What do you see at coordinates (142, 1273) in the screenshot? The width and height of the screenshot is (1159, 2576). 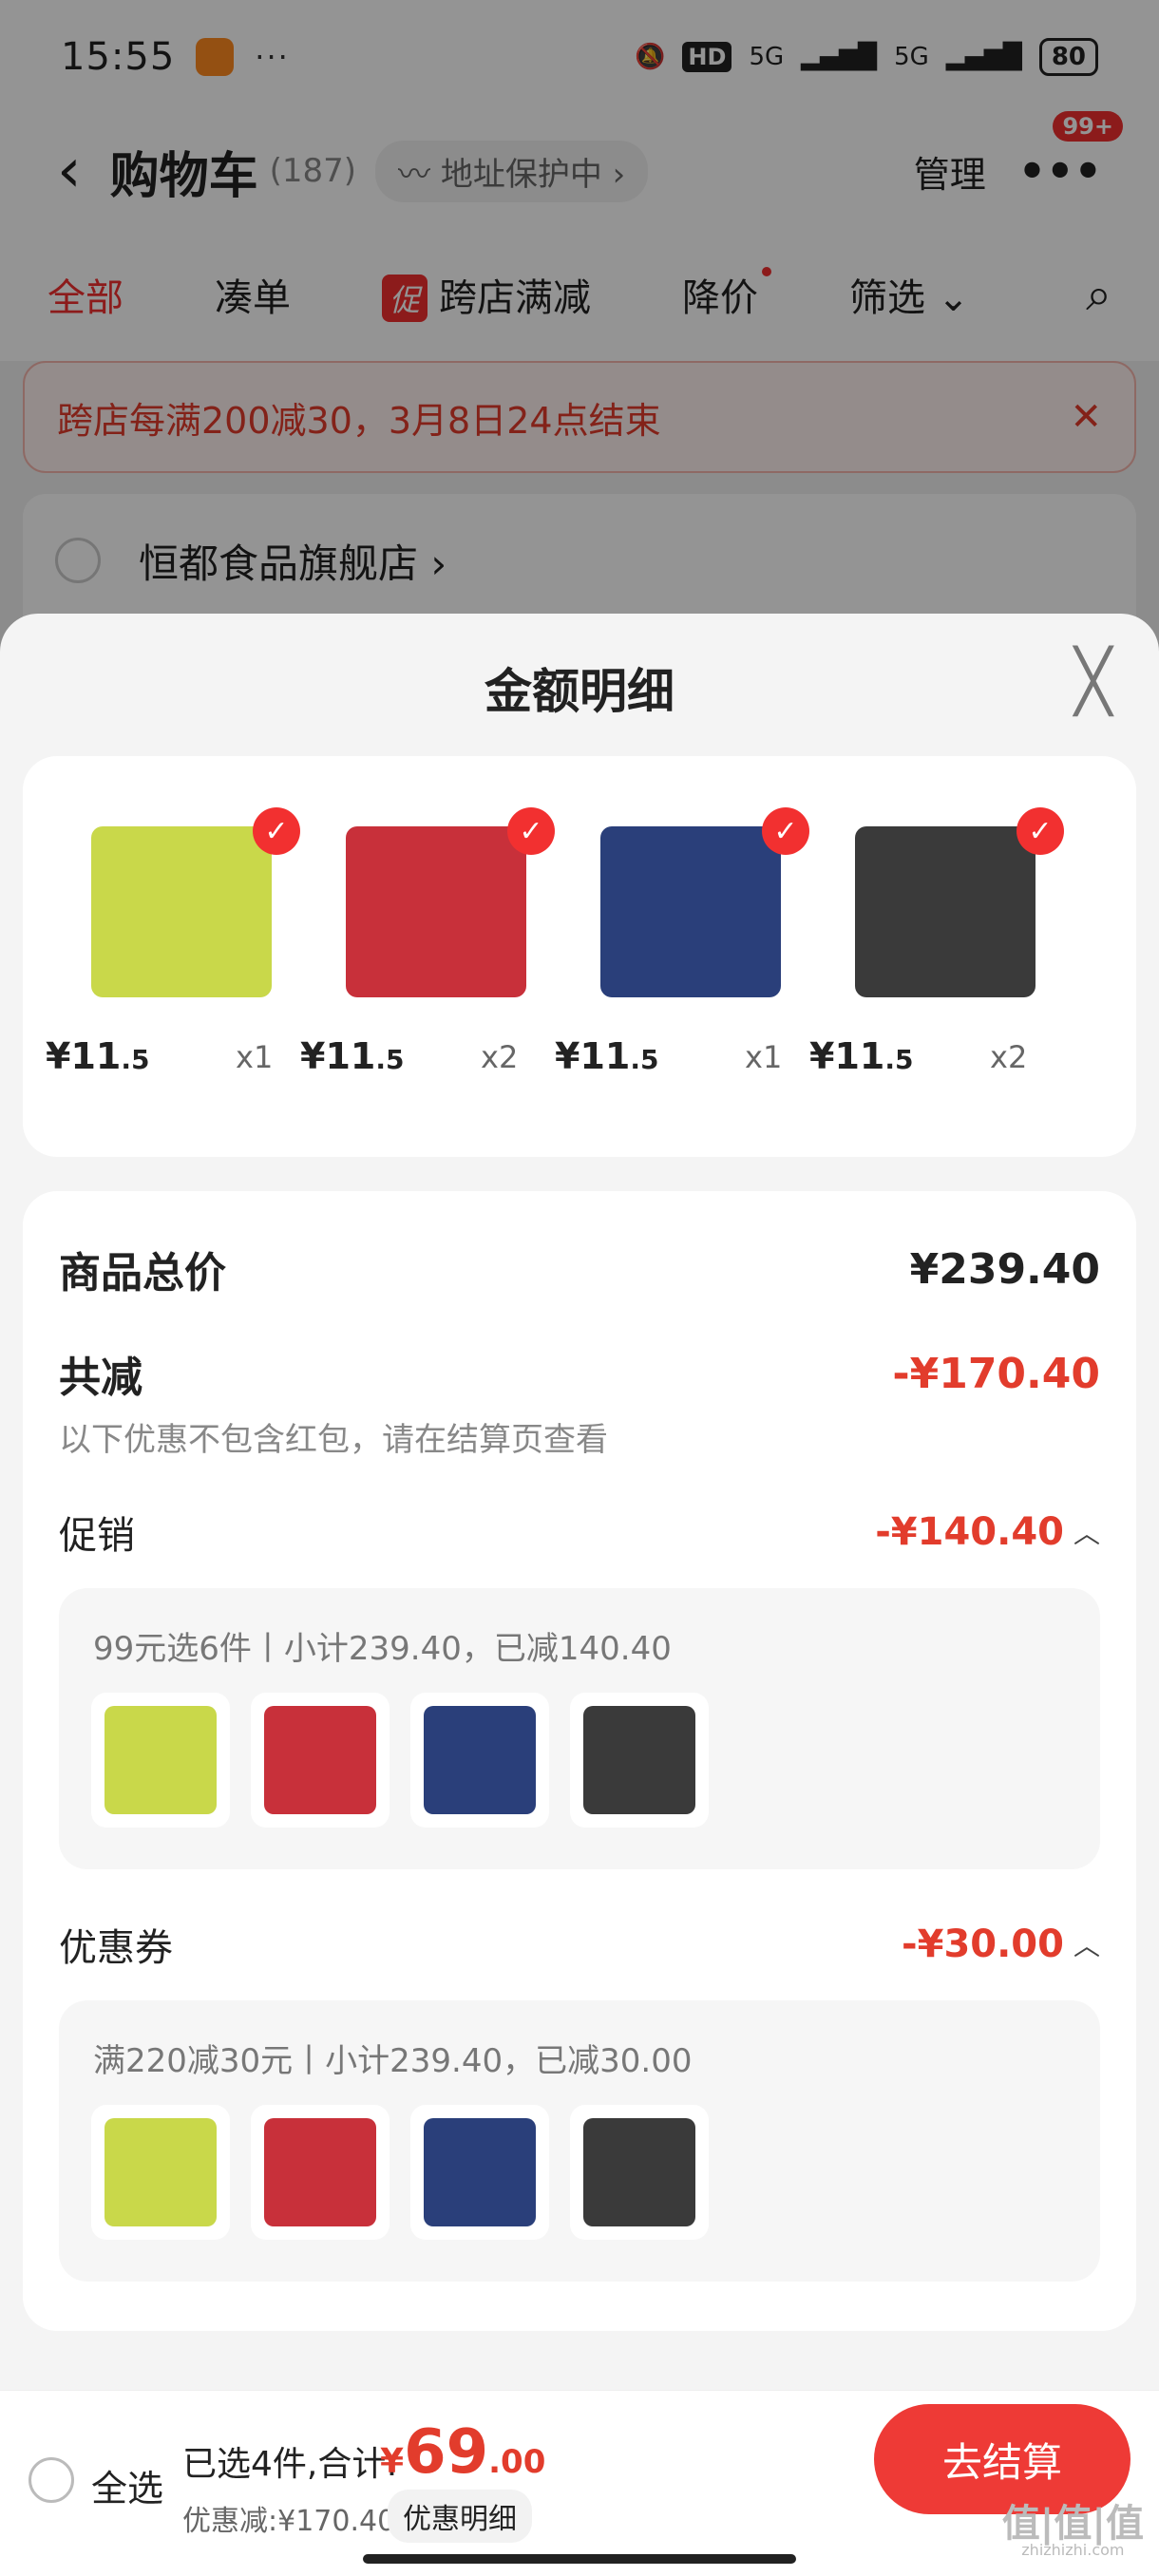 I see `total-price-label: 商品总价` at bounding box center [142, 1273].